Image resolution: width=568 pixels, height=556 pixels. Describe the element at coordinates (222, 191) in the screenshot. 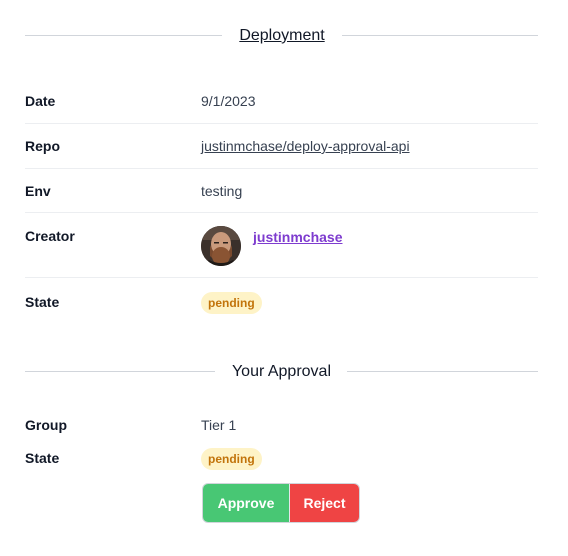

I see `env-value: testing` at that location.